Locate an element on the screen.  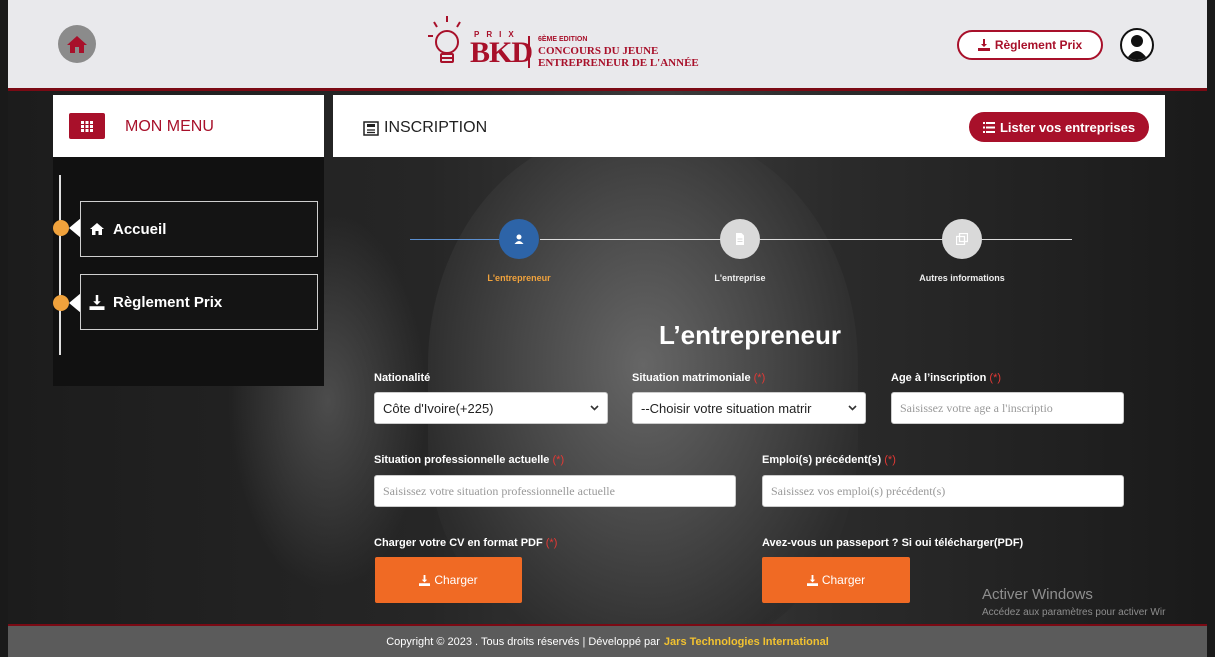
rules-button: Règlement Prix is located at coordinates (1030, 45).